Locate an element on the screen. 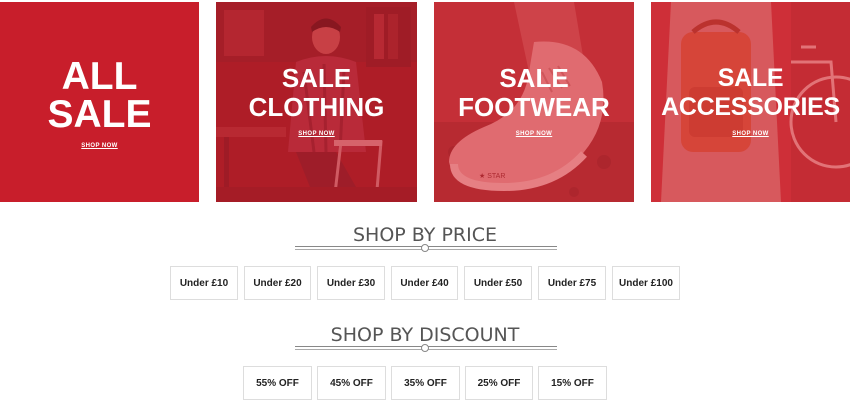 Image resolution: width=850 pixels, height=406 pixels. tile-title-line: FOOTWEAR is located at coordinates (534, 107).